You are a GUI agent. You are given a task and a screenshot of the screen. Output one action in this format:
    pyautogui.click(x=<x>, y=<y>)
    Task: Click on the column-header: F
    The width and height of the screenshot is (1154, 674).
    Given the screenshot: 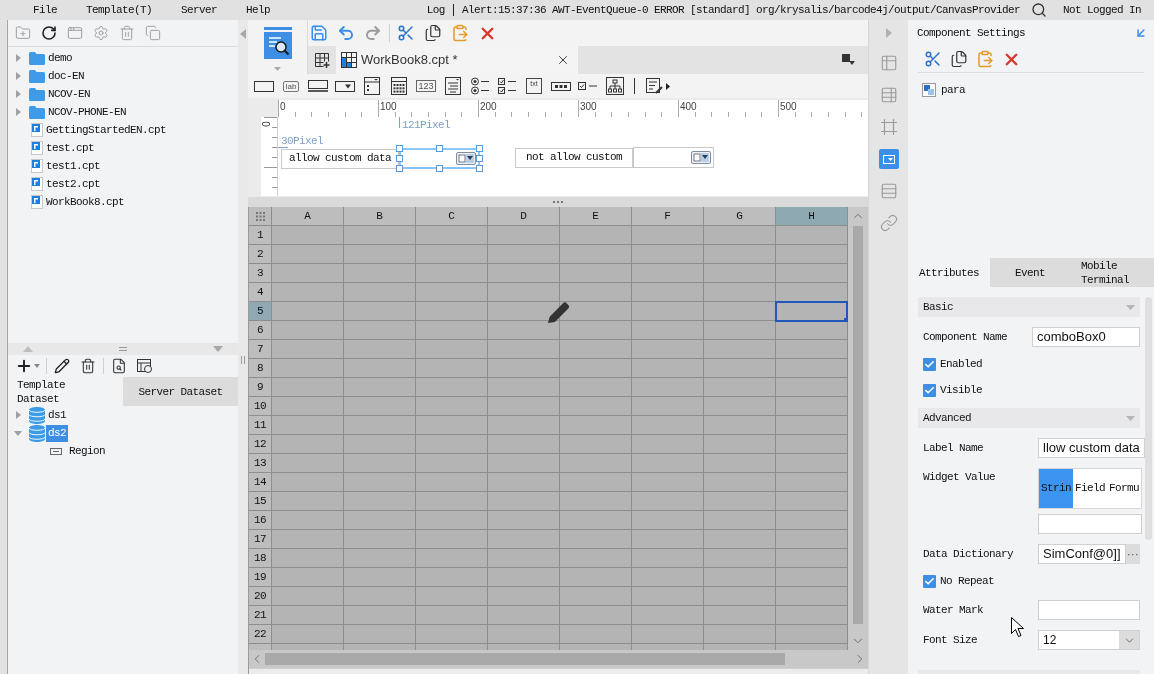 What is the action you would take?
    pyautogui.click(x=668, y=216)
    